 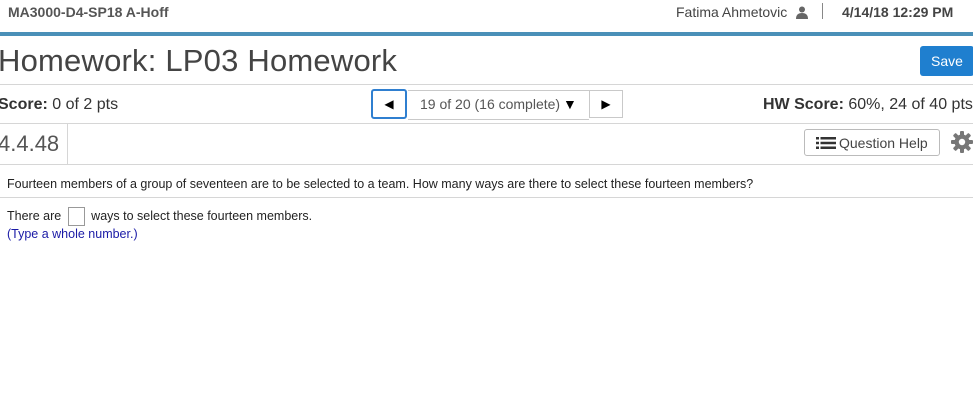 What do you see at coordinates (76, 216) in the screenshot?
I see `answer-input` at bounding box center [76, 216].